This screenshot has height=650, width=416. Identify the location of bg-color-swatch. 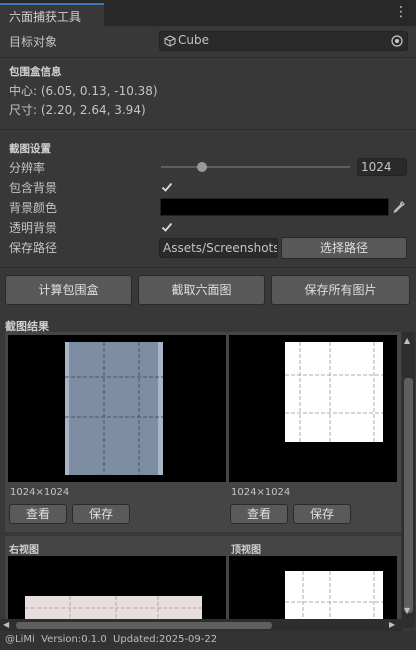
(274, 207).